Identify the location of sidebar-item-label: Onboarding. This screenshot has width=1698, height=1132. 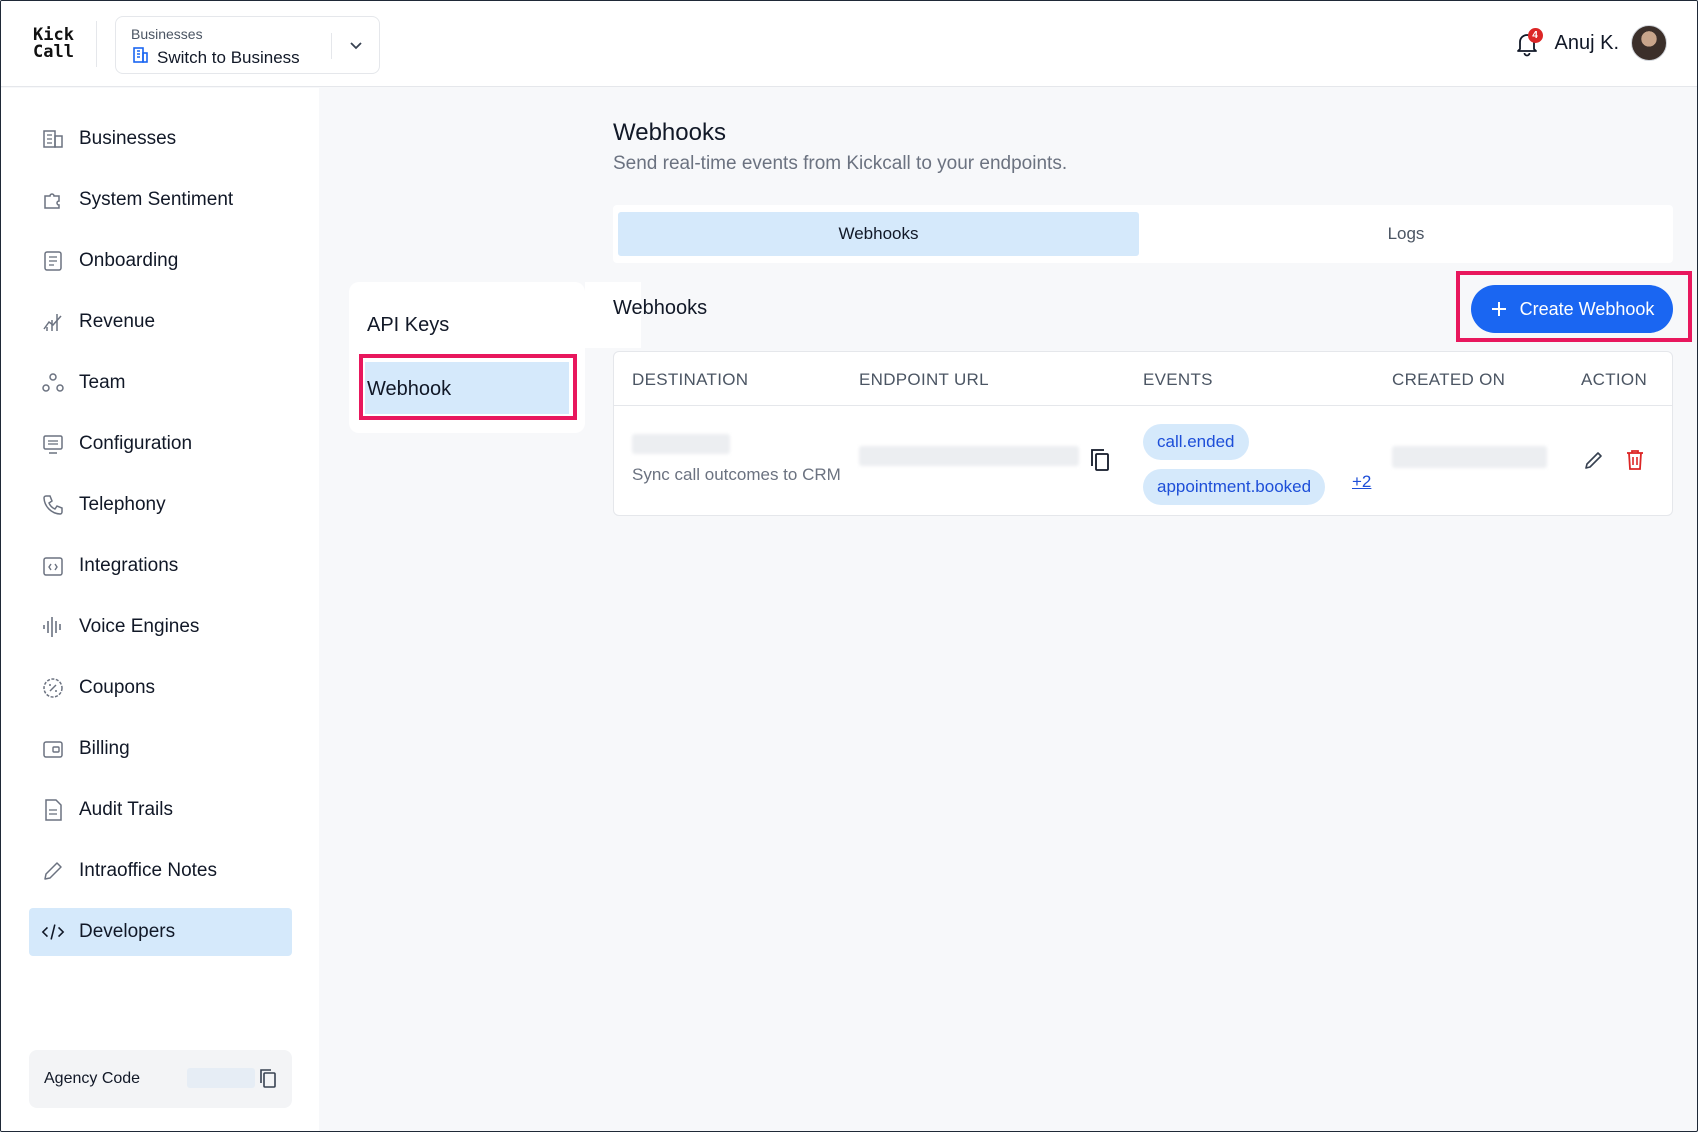
(129, 260).